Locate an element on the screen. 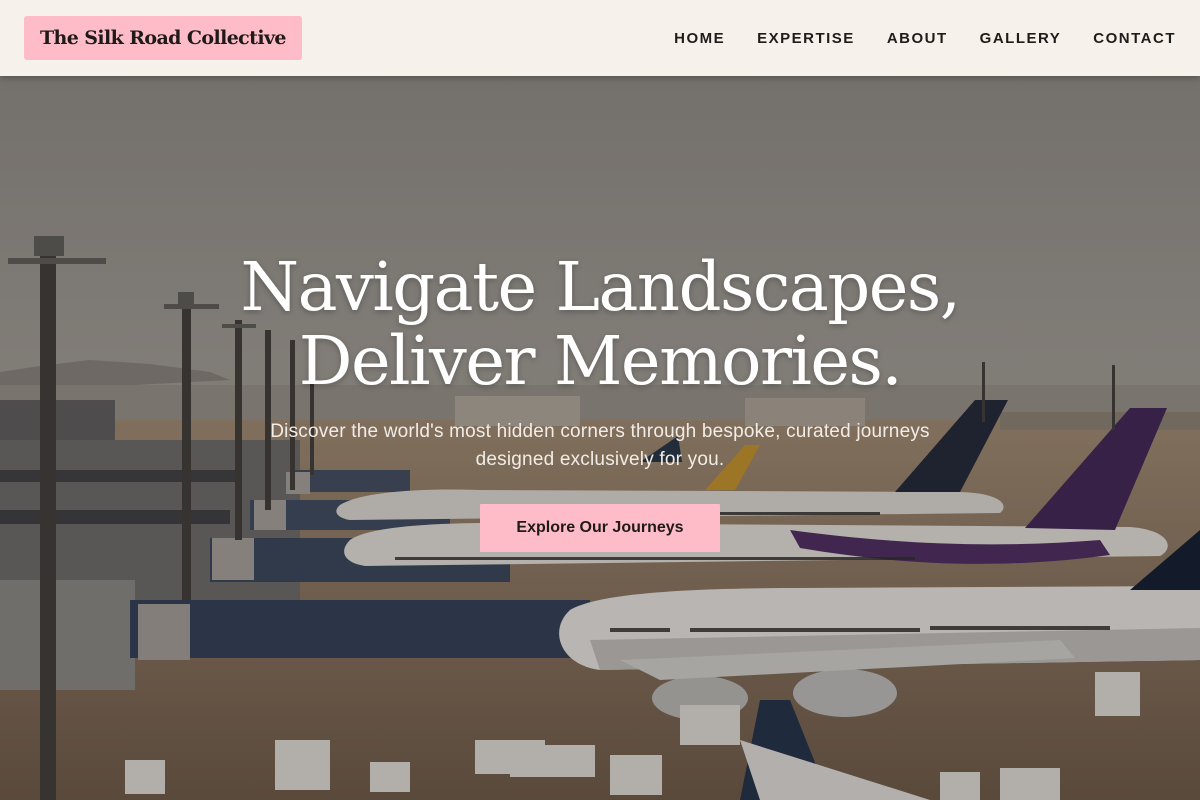 The width and height of the screenshot is (1200, 800). nav-link-about: ABOUT is located at coordinates (917, 38).